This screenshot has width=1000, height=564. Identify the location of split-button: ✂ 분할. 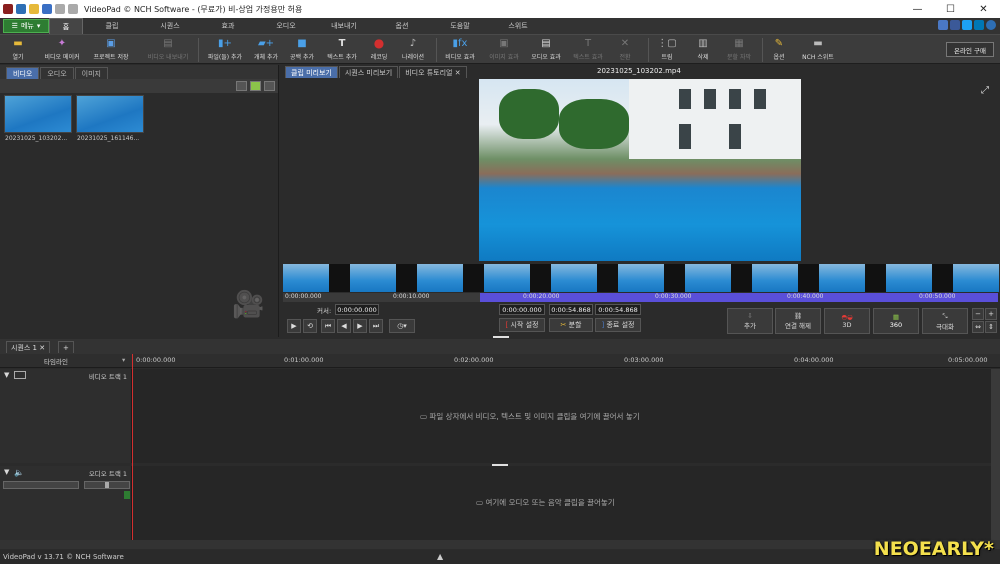
(571, 325).